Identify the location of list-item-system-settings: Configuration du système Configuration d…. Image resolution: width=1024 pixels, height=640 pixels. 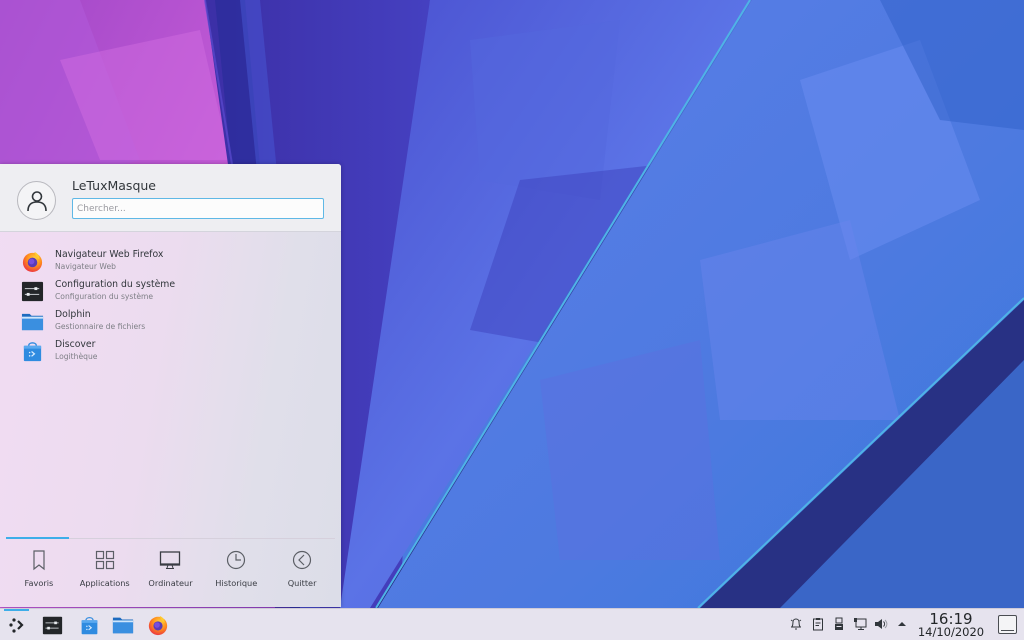
(170, 291).